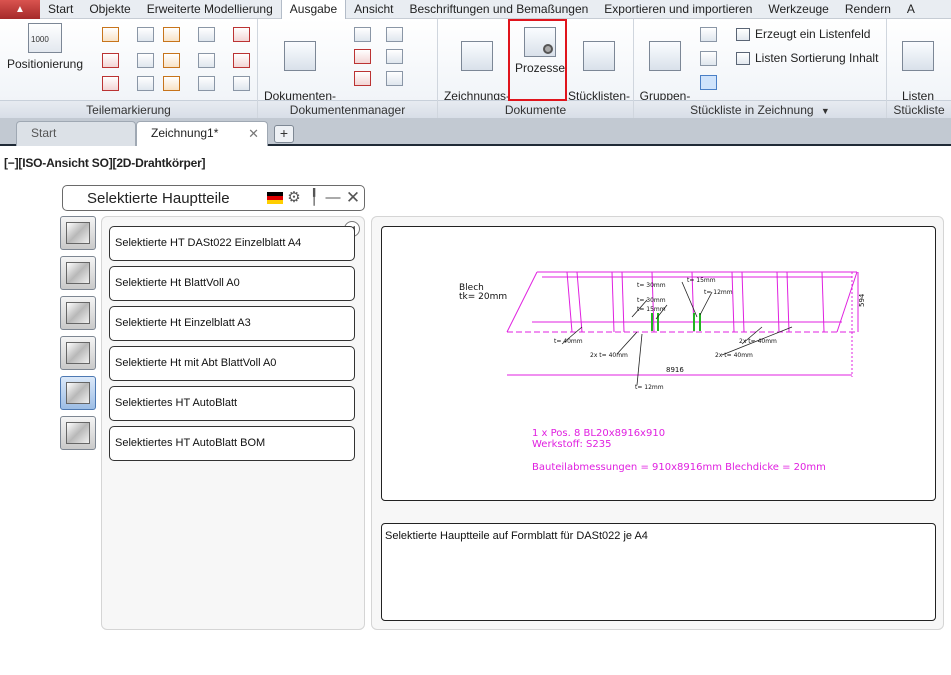 The image size is (951, 675). Describe the element at coordinates (362, 56) in the screenshot. I see `doc-delete-icon` at that location.